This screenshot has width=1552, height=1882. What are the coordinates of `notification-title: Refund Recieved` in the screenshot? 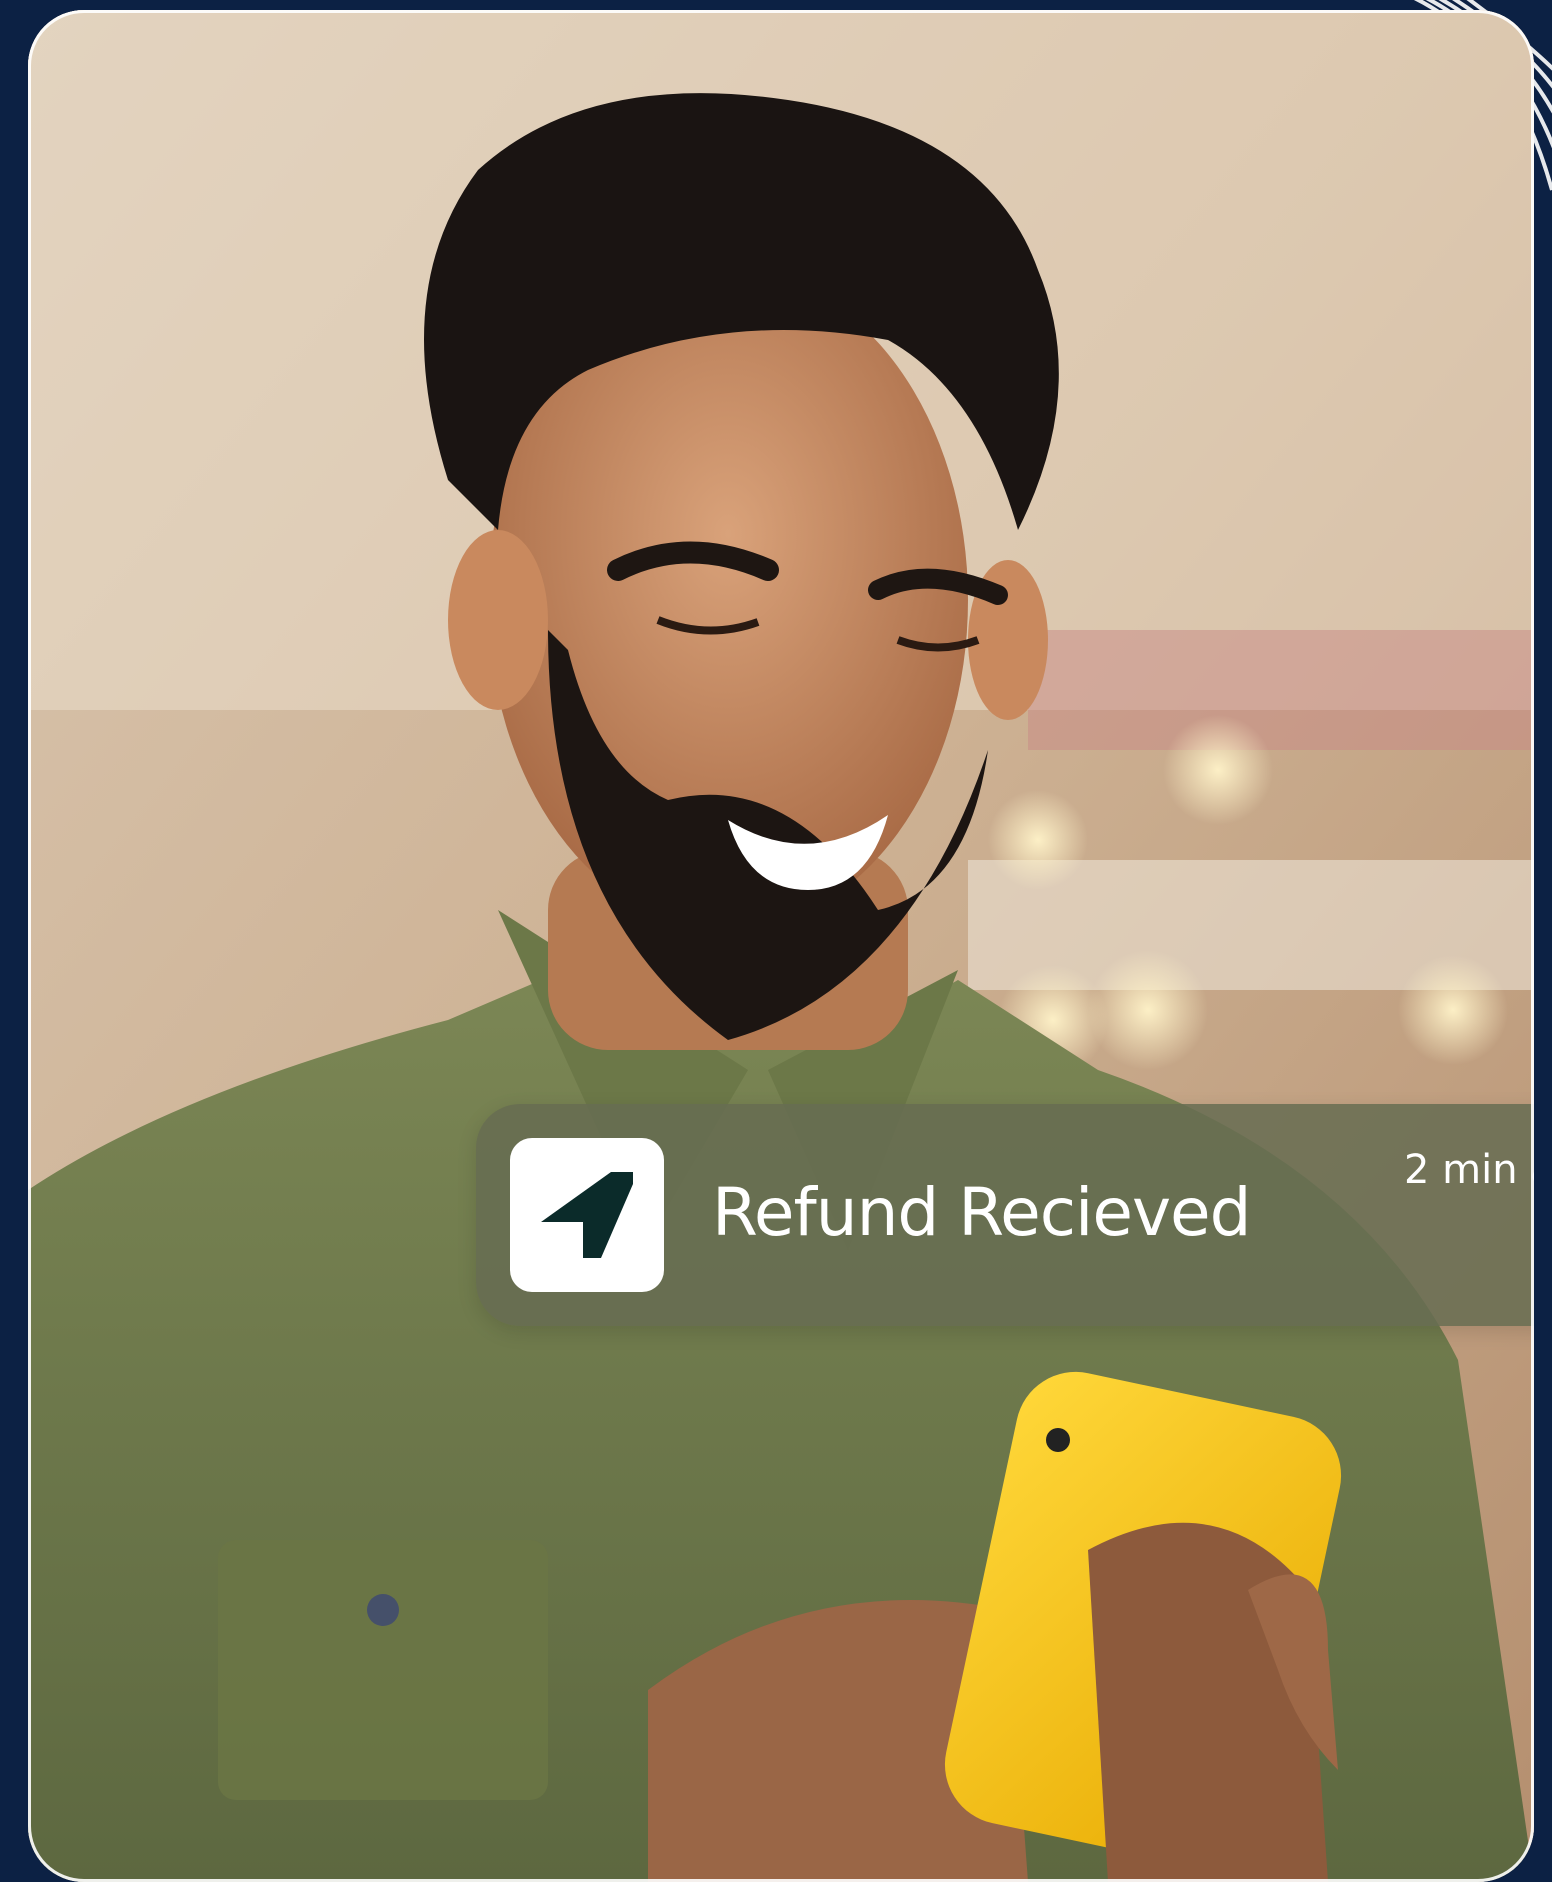 It's located at (982, 1212).